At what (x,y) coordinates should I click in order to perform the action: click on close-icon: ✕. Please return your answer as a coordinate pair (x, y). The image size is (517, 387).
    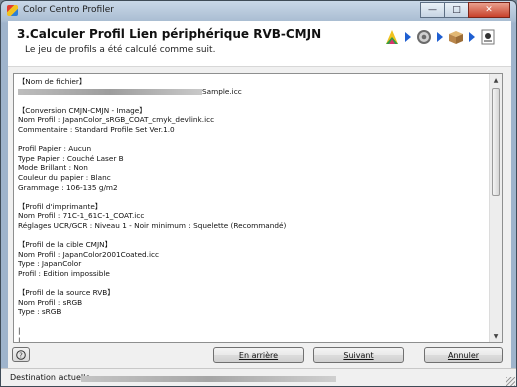
    Looking at the image, I should click on (489, 10).